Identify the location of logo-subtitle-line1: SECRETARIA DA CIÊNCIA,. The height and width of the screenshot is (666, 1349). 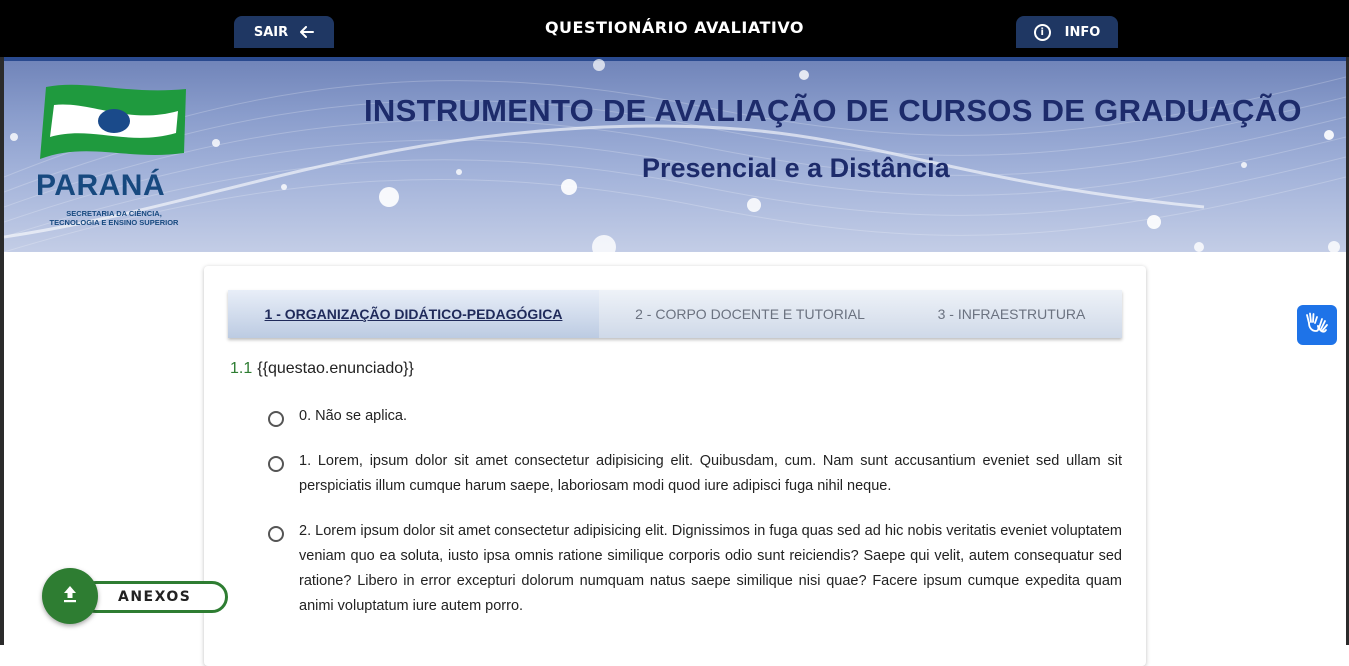
(114, 213).